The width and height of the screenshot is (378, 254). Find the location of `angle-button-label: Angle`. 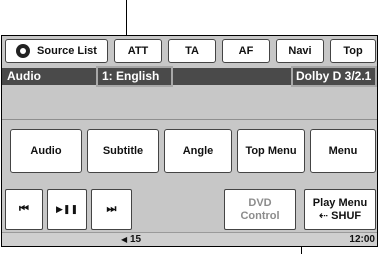

angle-button-label: Angle is located at coordinates (198, 151).